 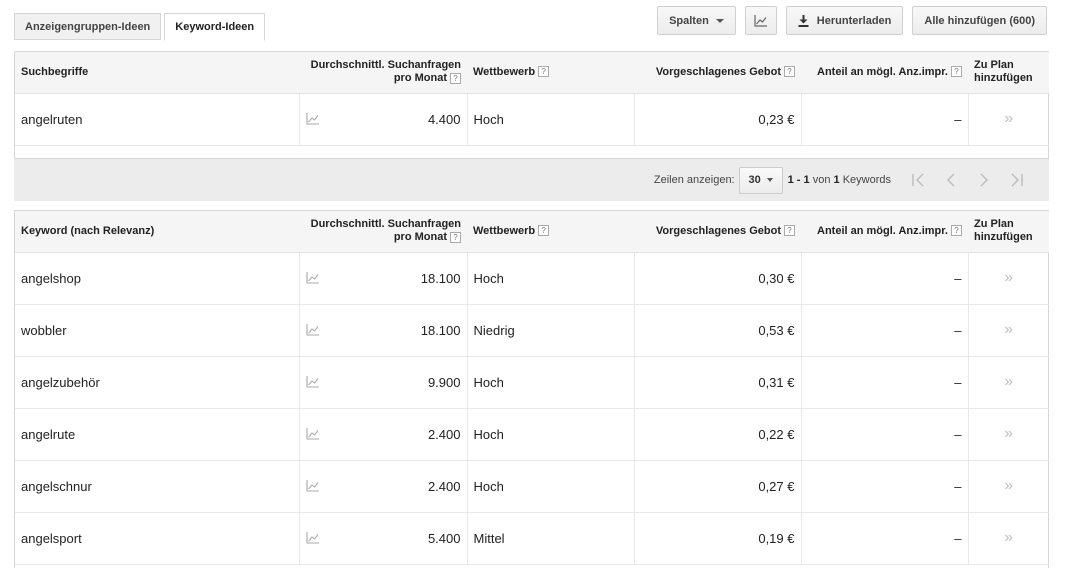 I want to click on table-row: angelrute 2.400 Hoch 0,22 € – », so click(x=532, y=434).